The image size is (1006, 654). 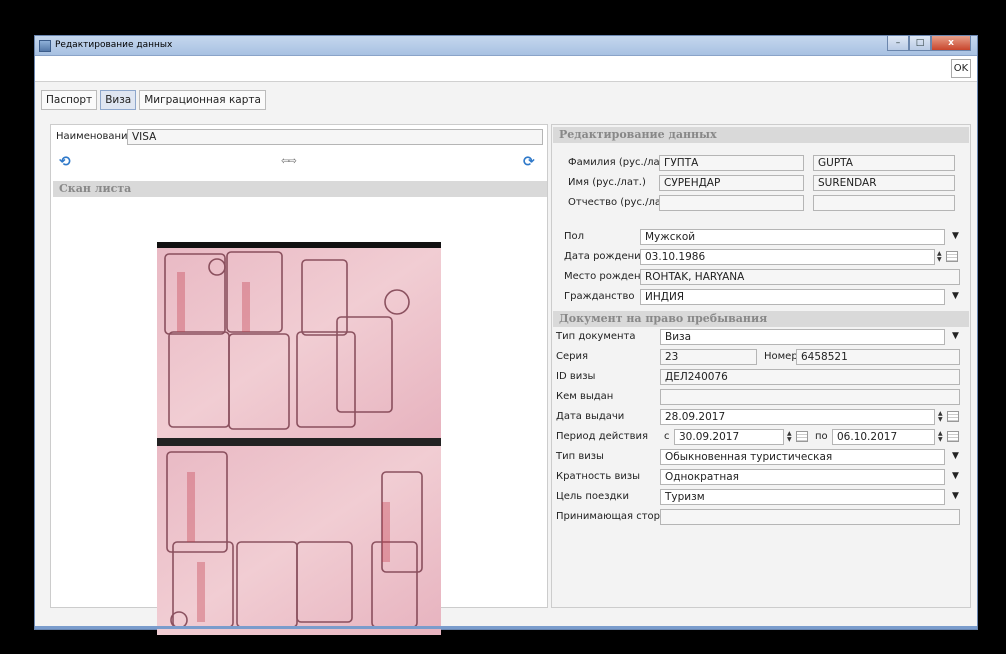 I want to click on window-bottom-border, so click(x=506, y=627).